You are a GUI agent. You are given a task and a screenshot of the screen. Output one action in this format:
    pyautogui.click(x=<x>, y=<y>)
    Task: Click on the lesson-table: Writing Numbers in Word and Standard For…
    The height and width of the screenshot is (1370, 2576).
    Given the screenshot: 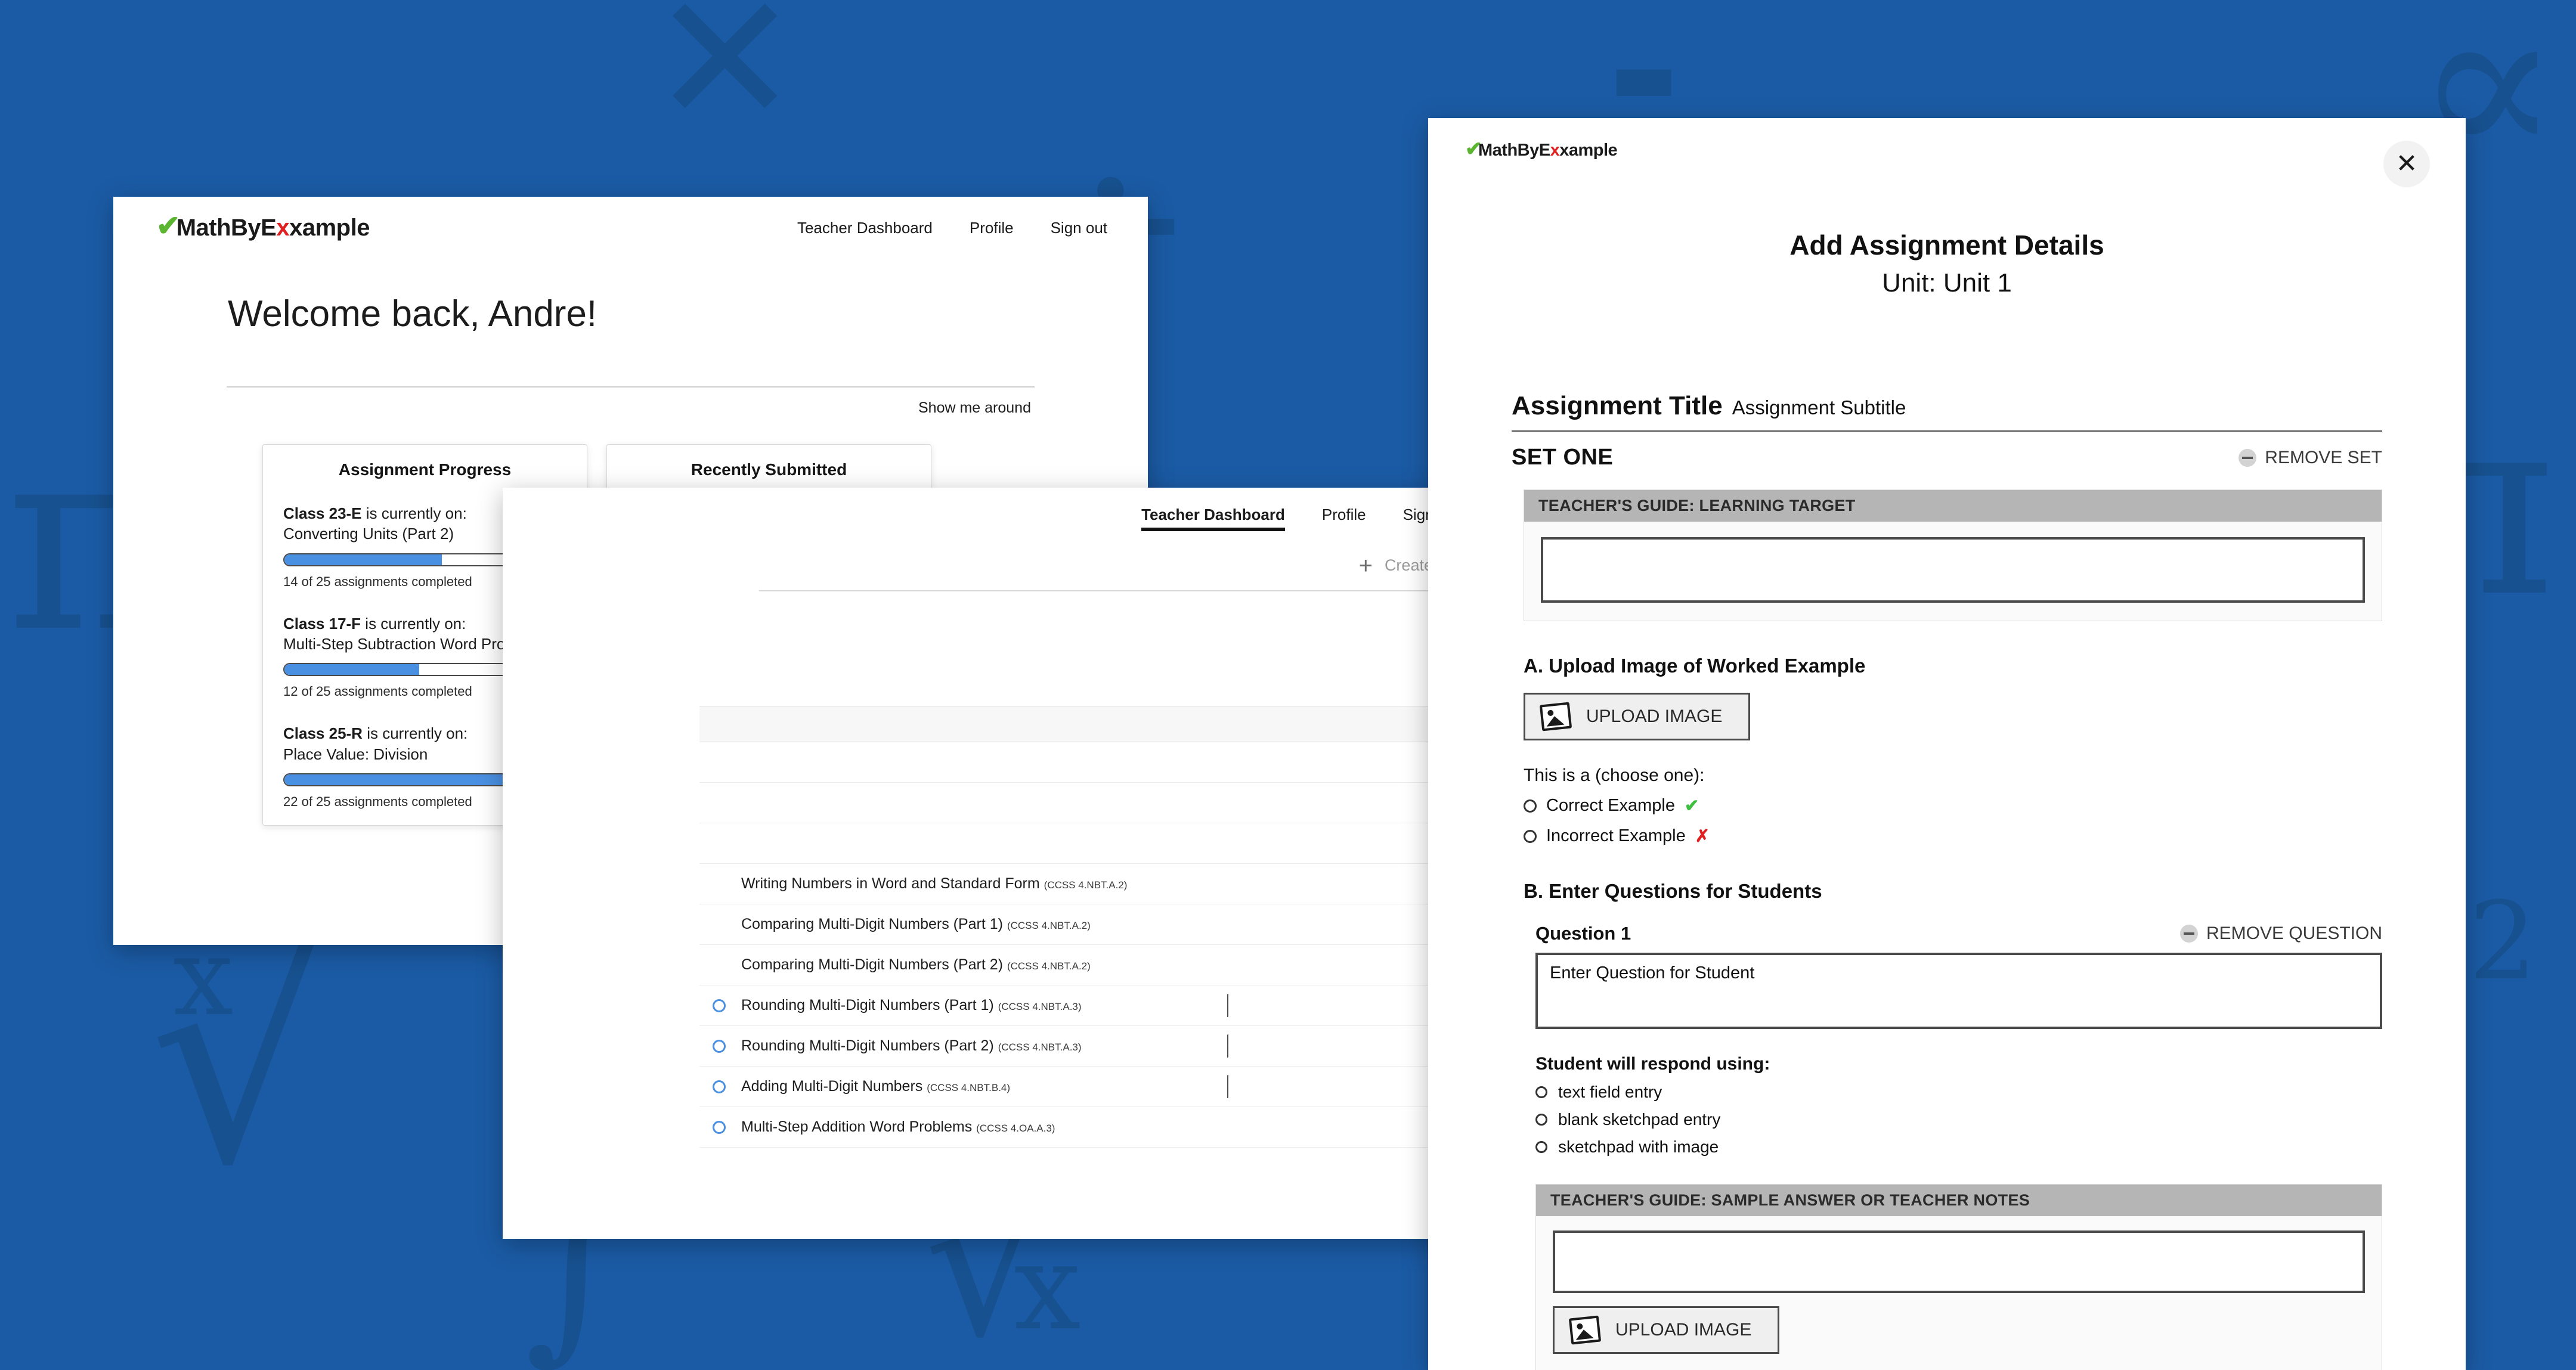 What is the action you would take?
    pyautogui.click(x=1090, y=927)
    